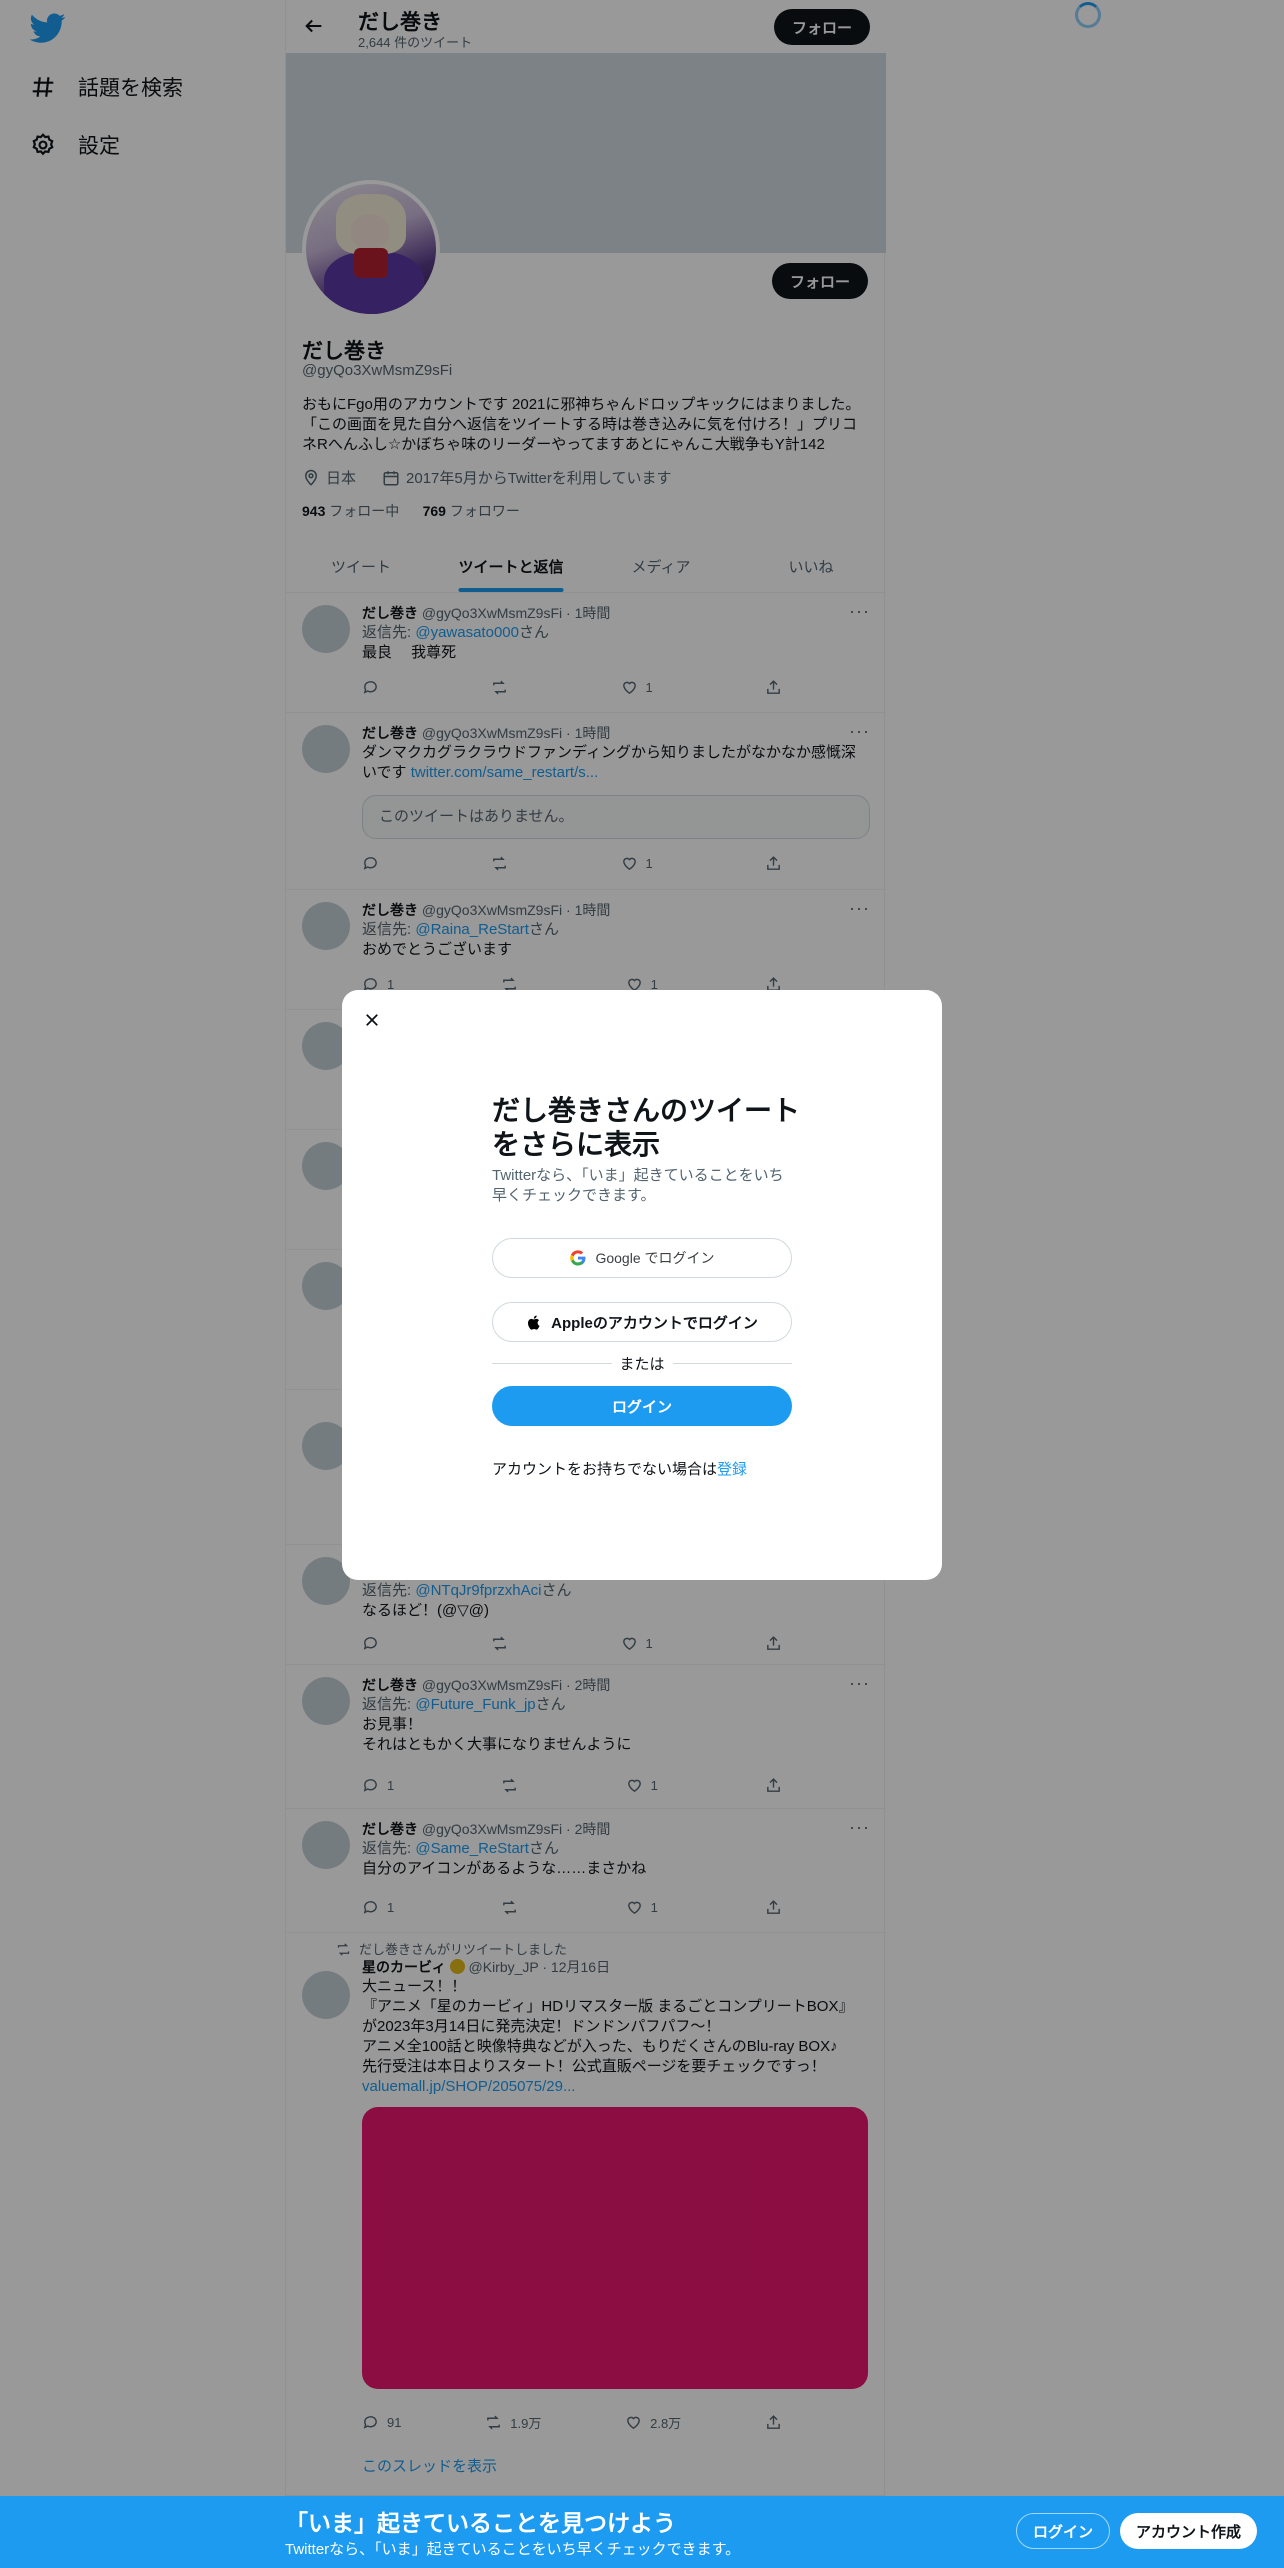 The image size is (1284, 2568). Describe the element at coordinates (620, 1469) in the screenshot. I see `signup-prompt: アカウントをお持ちでない場合は登録` at that location.